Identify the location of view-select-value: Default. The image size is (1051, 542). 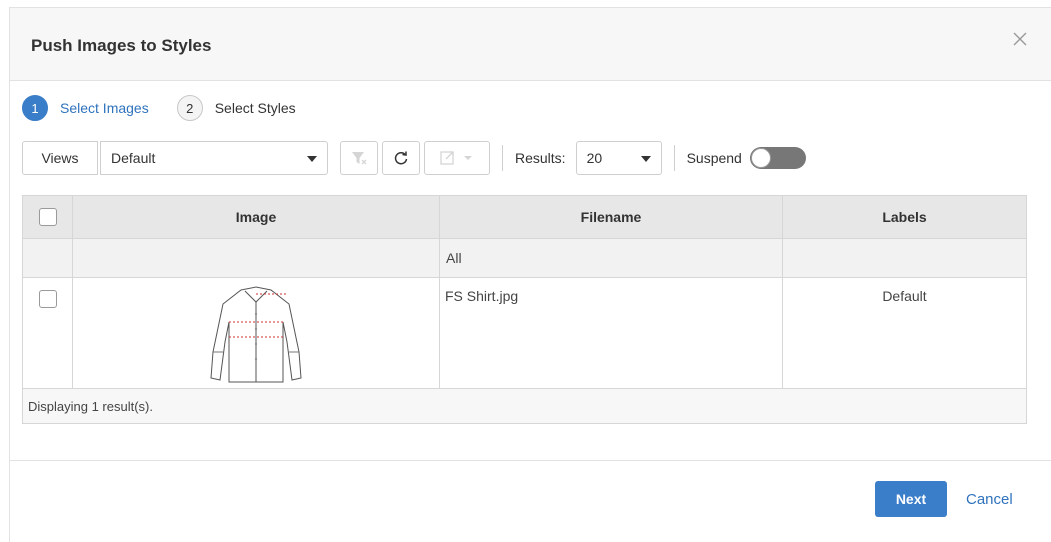
(133, 158).